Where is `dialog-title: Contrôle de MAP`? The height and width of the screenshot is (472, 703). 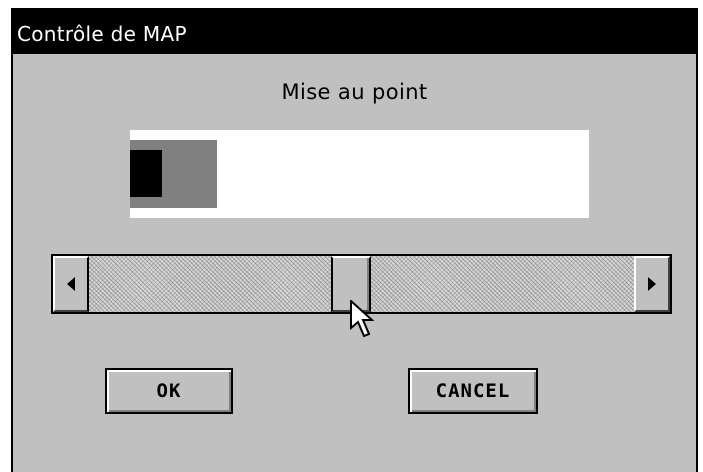 dialog-title: Contrôle de MAP is located at coordinates (354, 32).